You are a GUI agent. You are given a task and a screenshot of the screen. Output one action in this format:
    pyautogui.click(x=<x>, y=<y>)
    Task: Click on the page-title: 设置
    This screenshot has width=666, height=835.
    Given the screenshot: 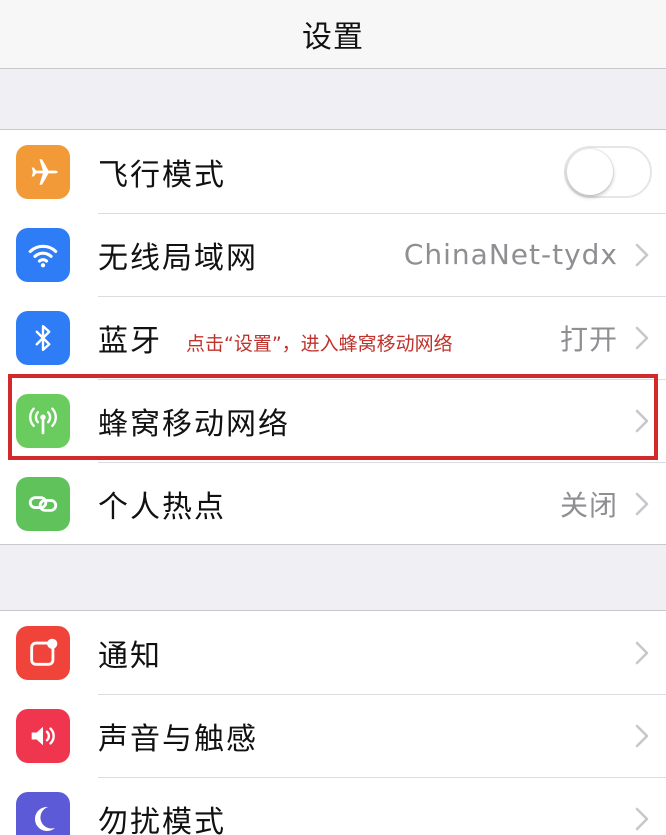 What is the action you would take?
    pyautogui.click(x=333, y=37)
    